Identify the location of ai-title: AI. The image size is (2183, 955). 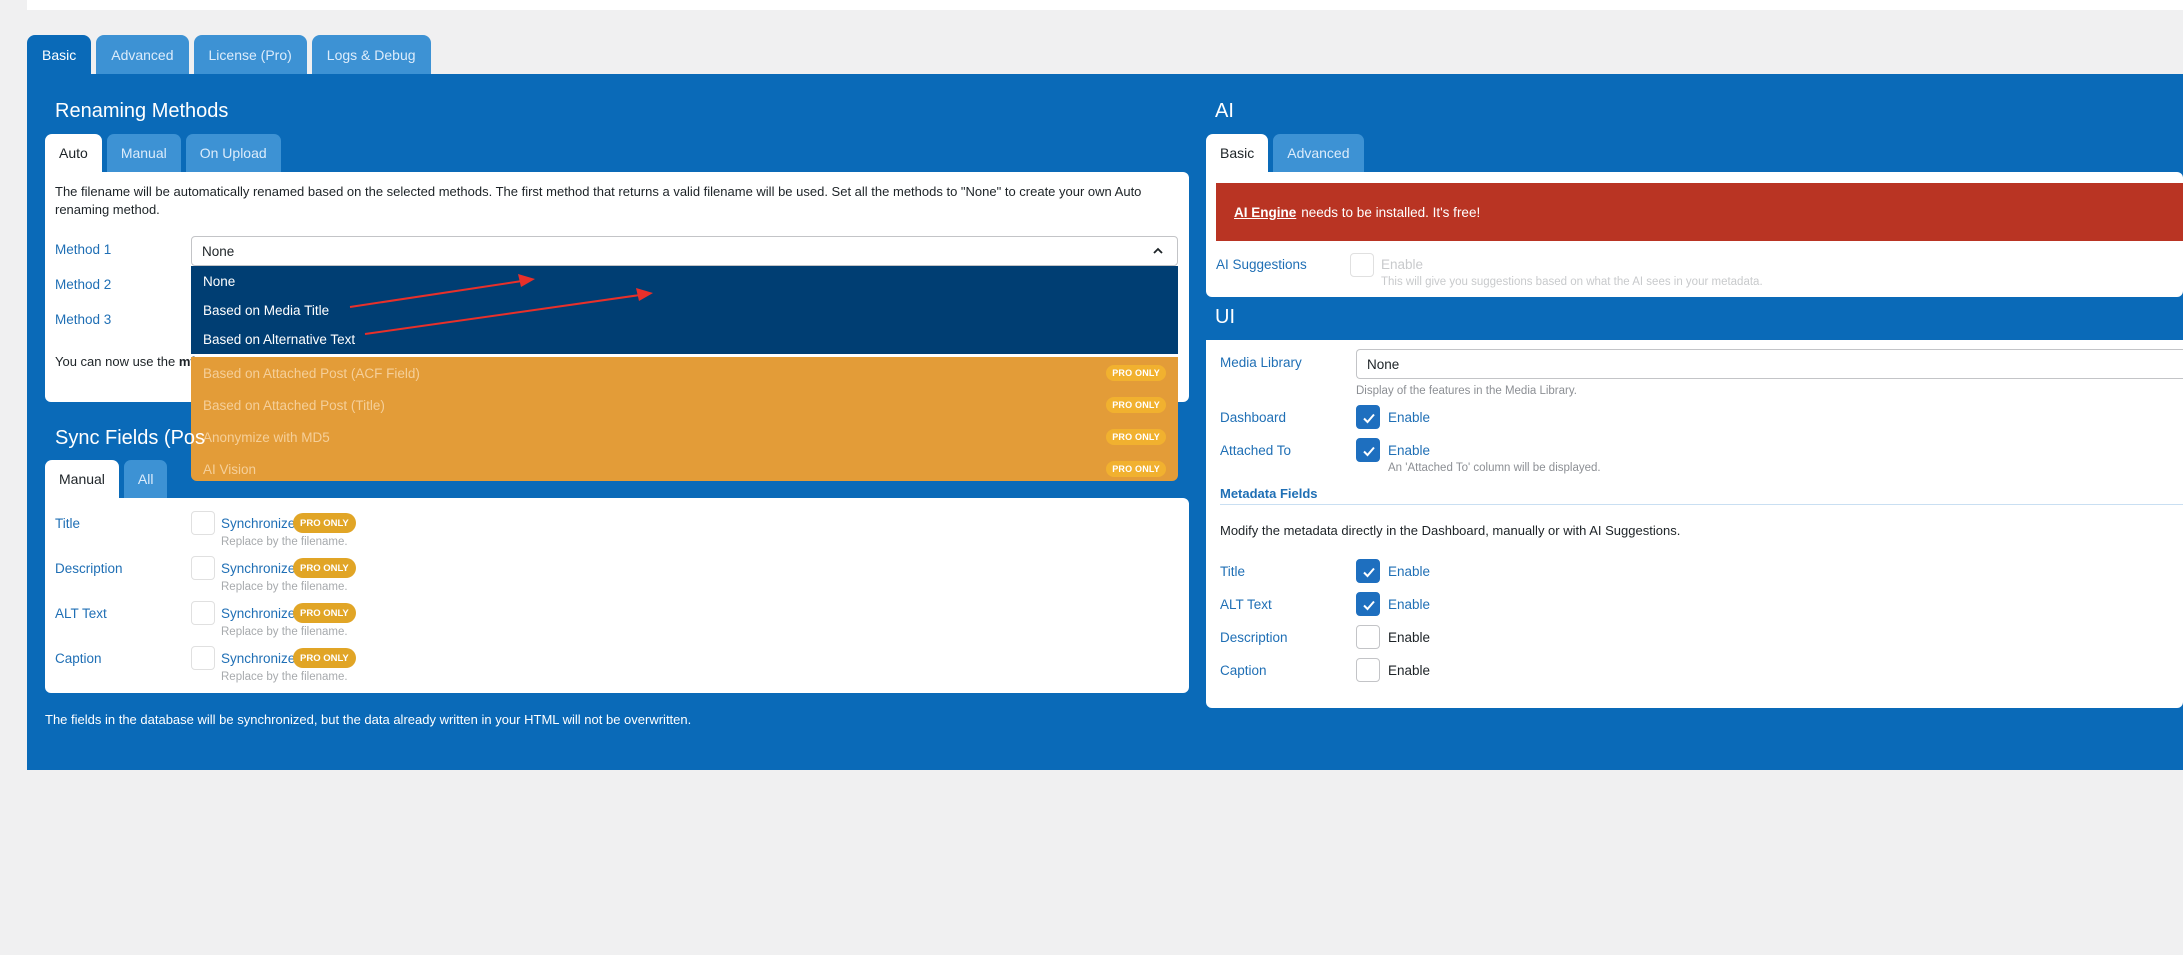
(1224, 111).